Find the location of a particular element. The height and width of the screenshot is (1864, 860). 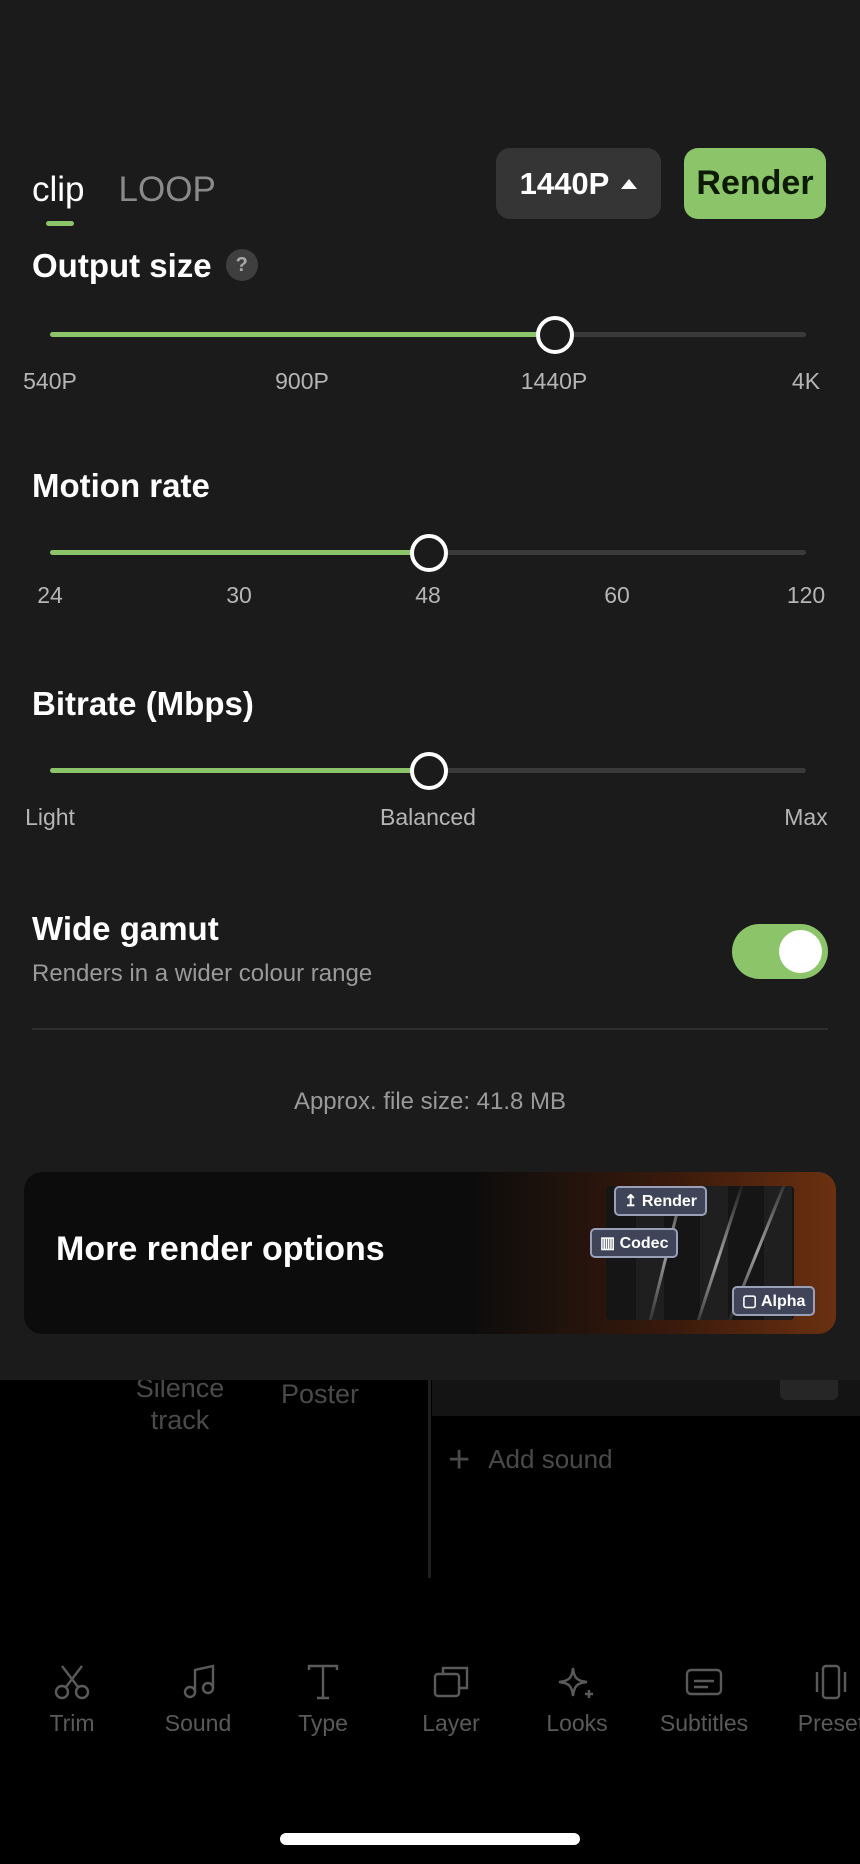

motion-rate-tick: 30 is located at coordinates (239, 595).